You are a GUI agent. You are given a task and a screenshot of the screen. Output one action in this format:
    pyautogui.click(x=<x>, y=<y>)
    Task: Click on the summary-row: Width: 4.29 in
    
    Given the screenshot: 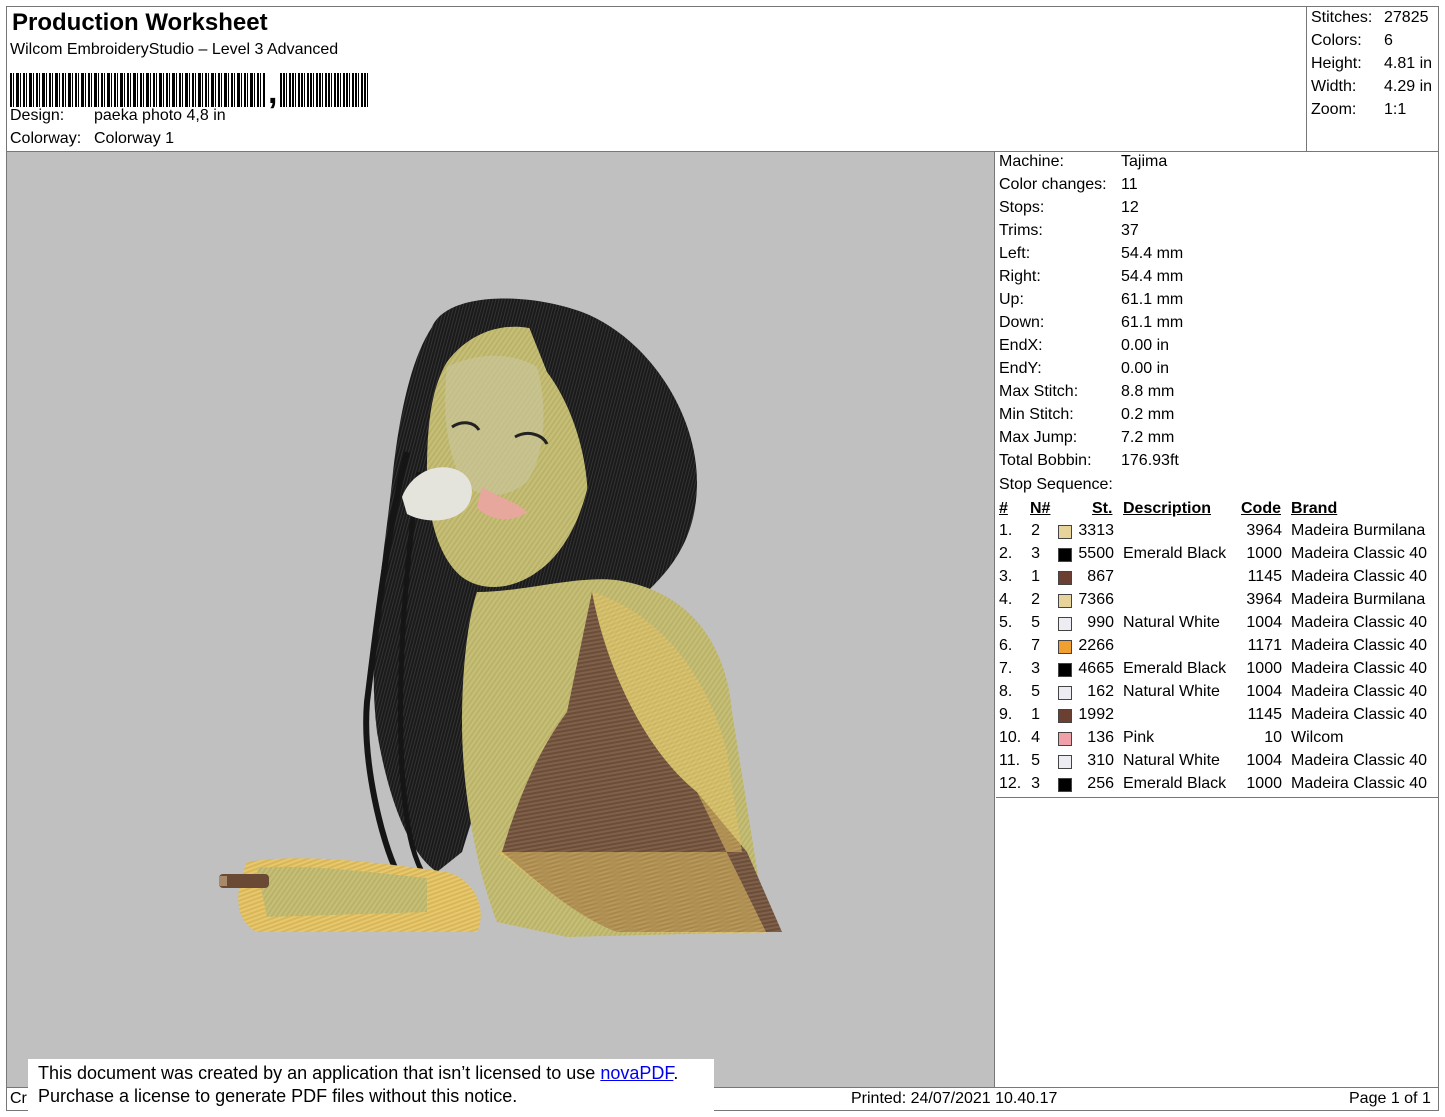 What is the action you would take?
    pyautogui.click(x=1371, y=87)
    